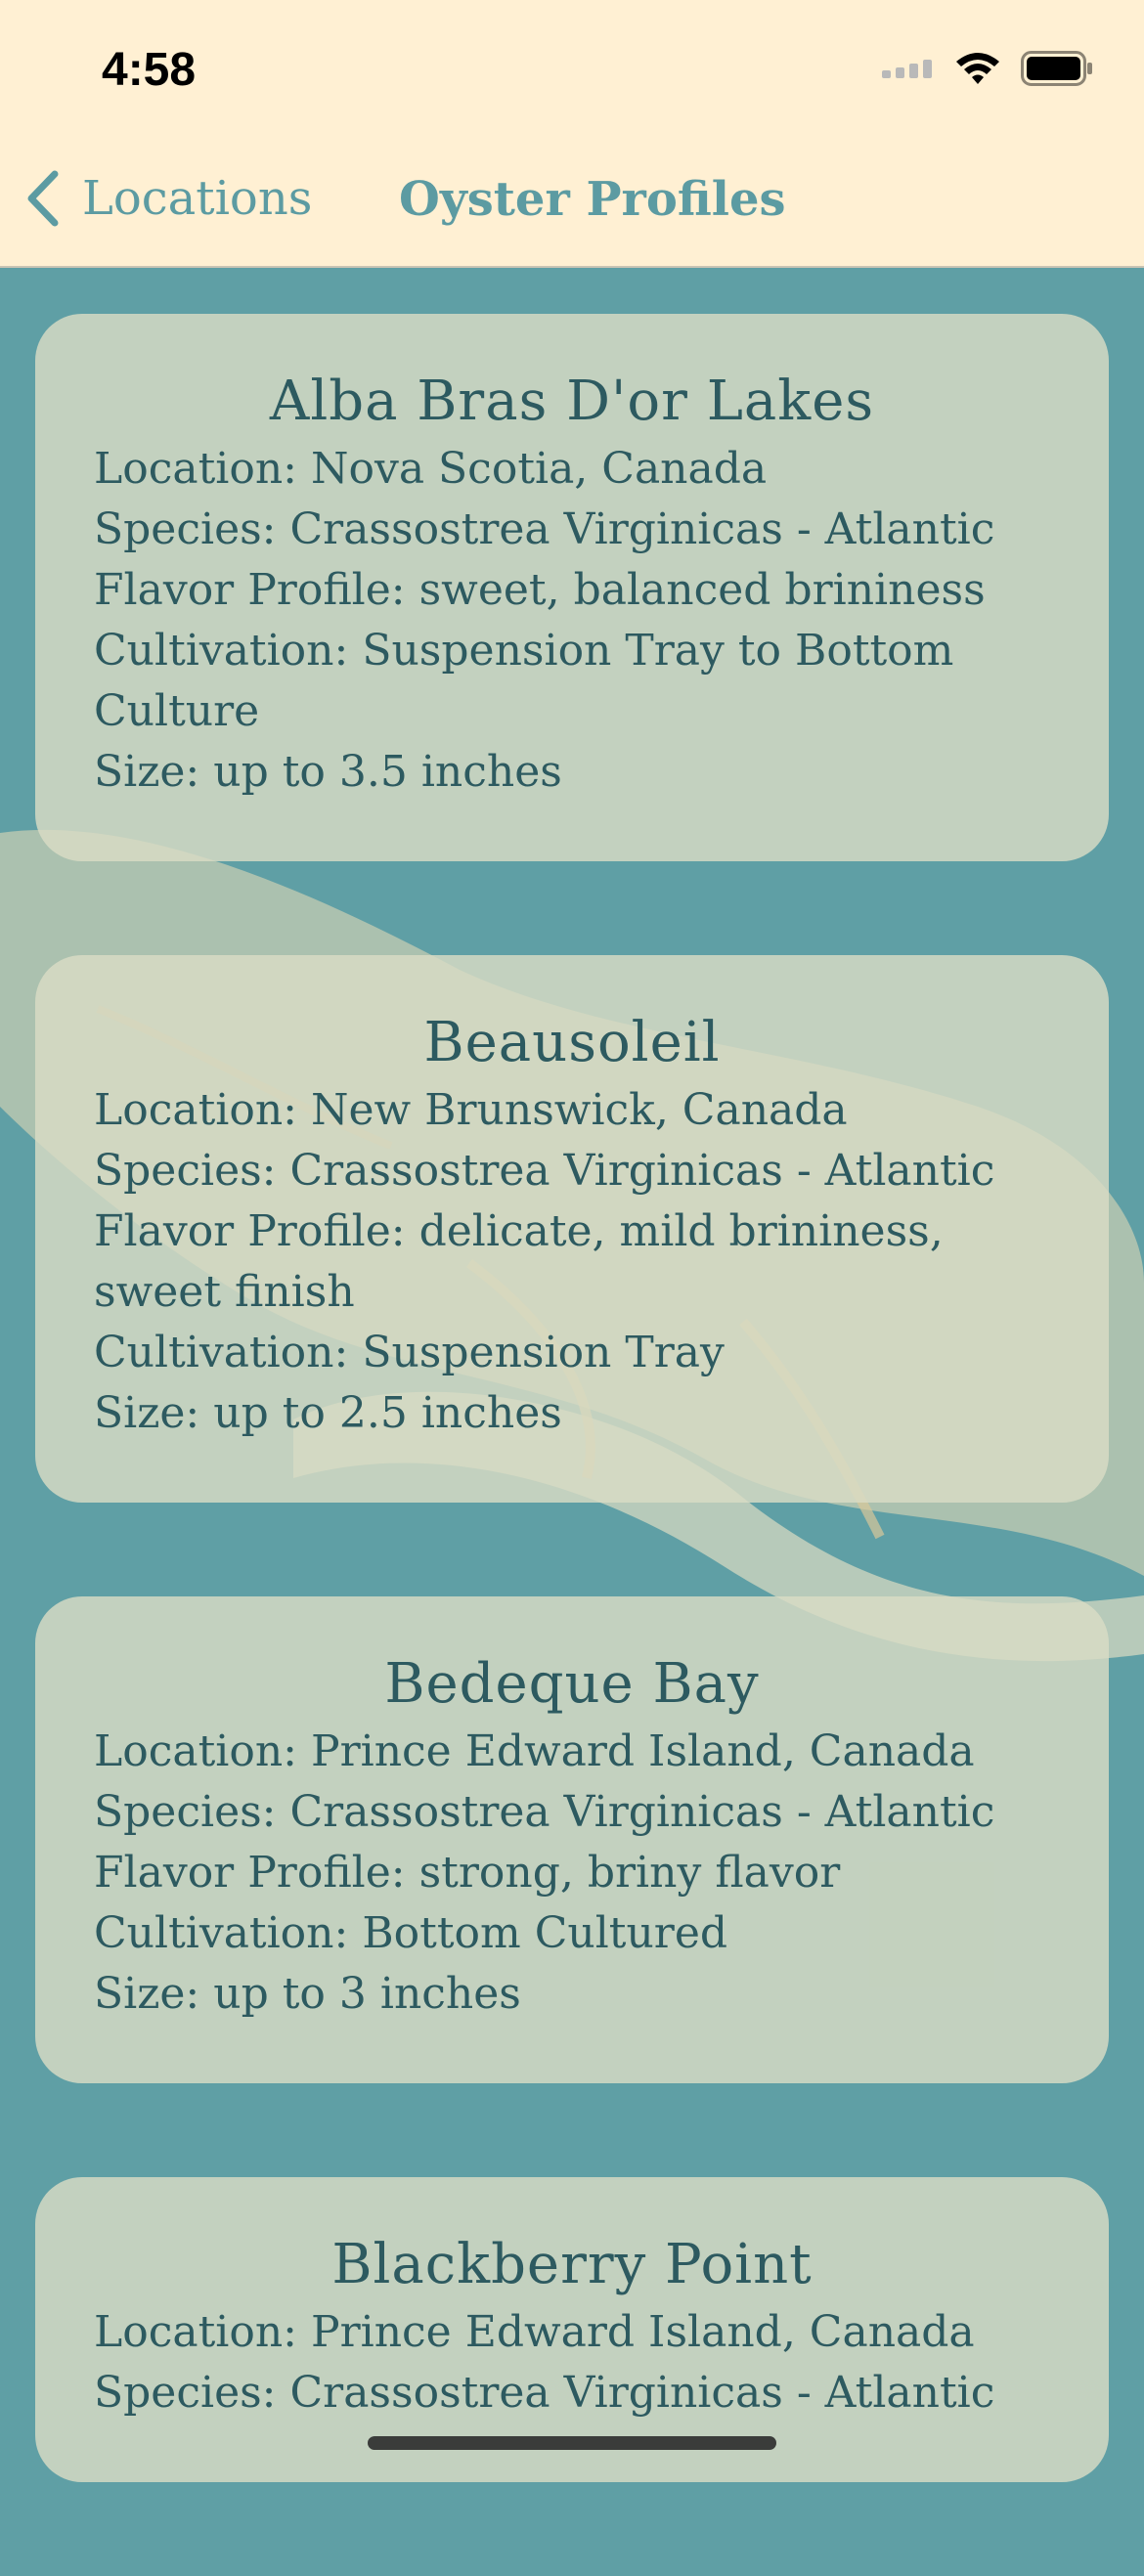  I want to click on oyster-name: Blackberry Point, so click(572, 2264).